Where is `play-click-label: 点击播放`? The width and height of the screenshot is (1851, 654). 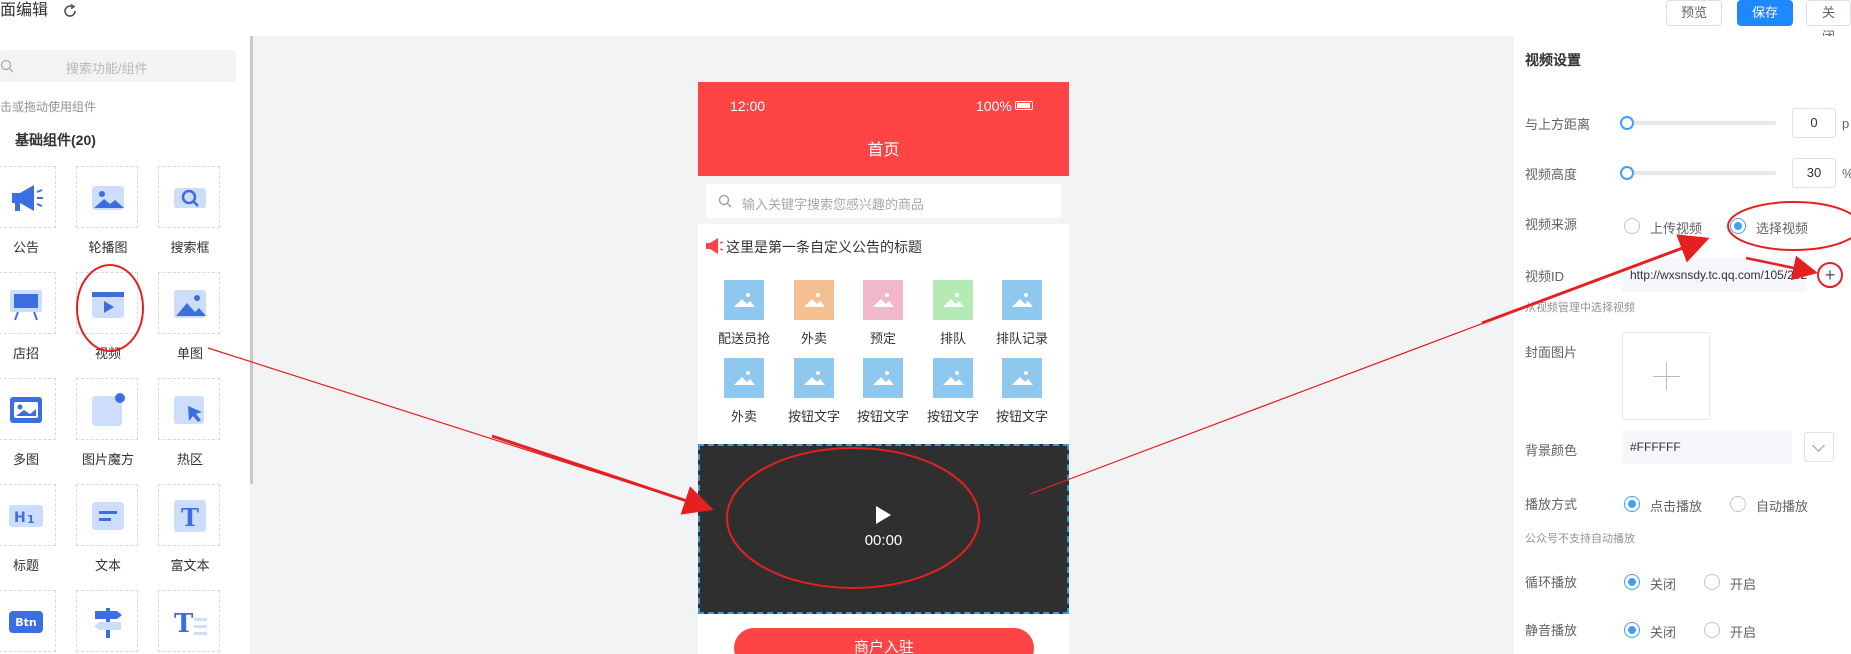
play-click-label: 点击播放 is located at coordinates (1676, 505).